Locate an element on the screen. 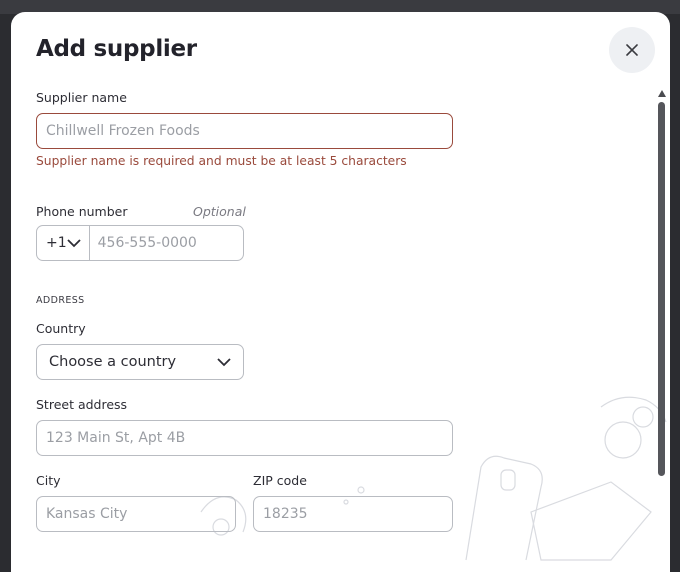 This screenshot has width=680, height=572. country-select: Choose a country is located at coordinates (140, 362).